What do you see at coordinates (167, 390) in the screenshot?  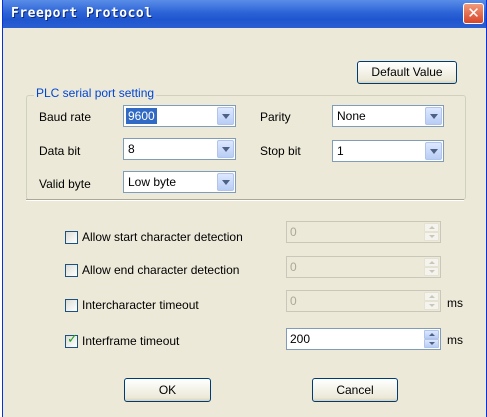 I see `ok-button: OK` at bounding box center [167, 390].